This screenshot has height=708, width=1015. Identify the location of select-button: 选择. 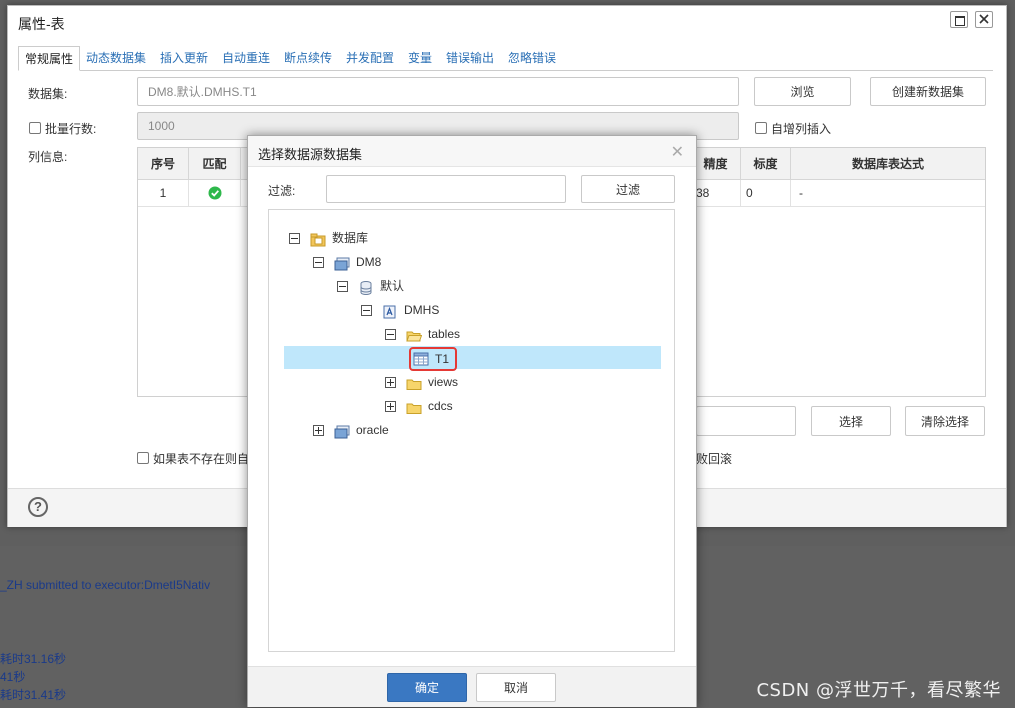
(851, 421).